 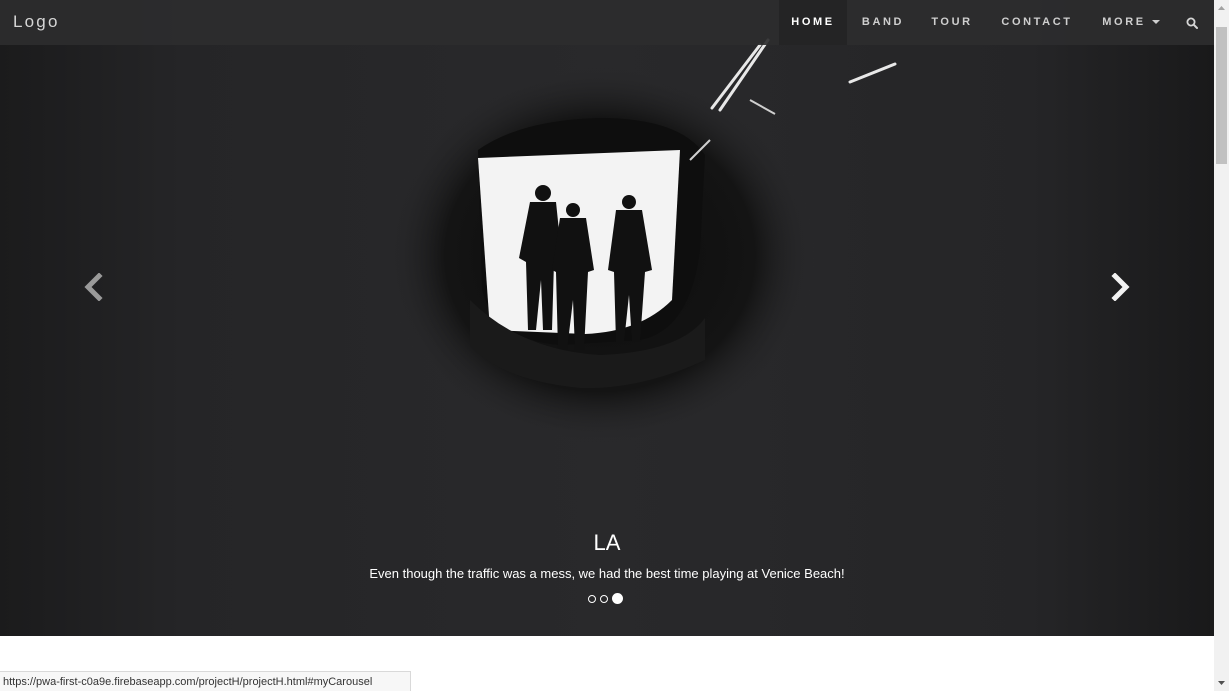 I want to click on search-icon, so click(x=1192, y=23).